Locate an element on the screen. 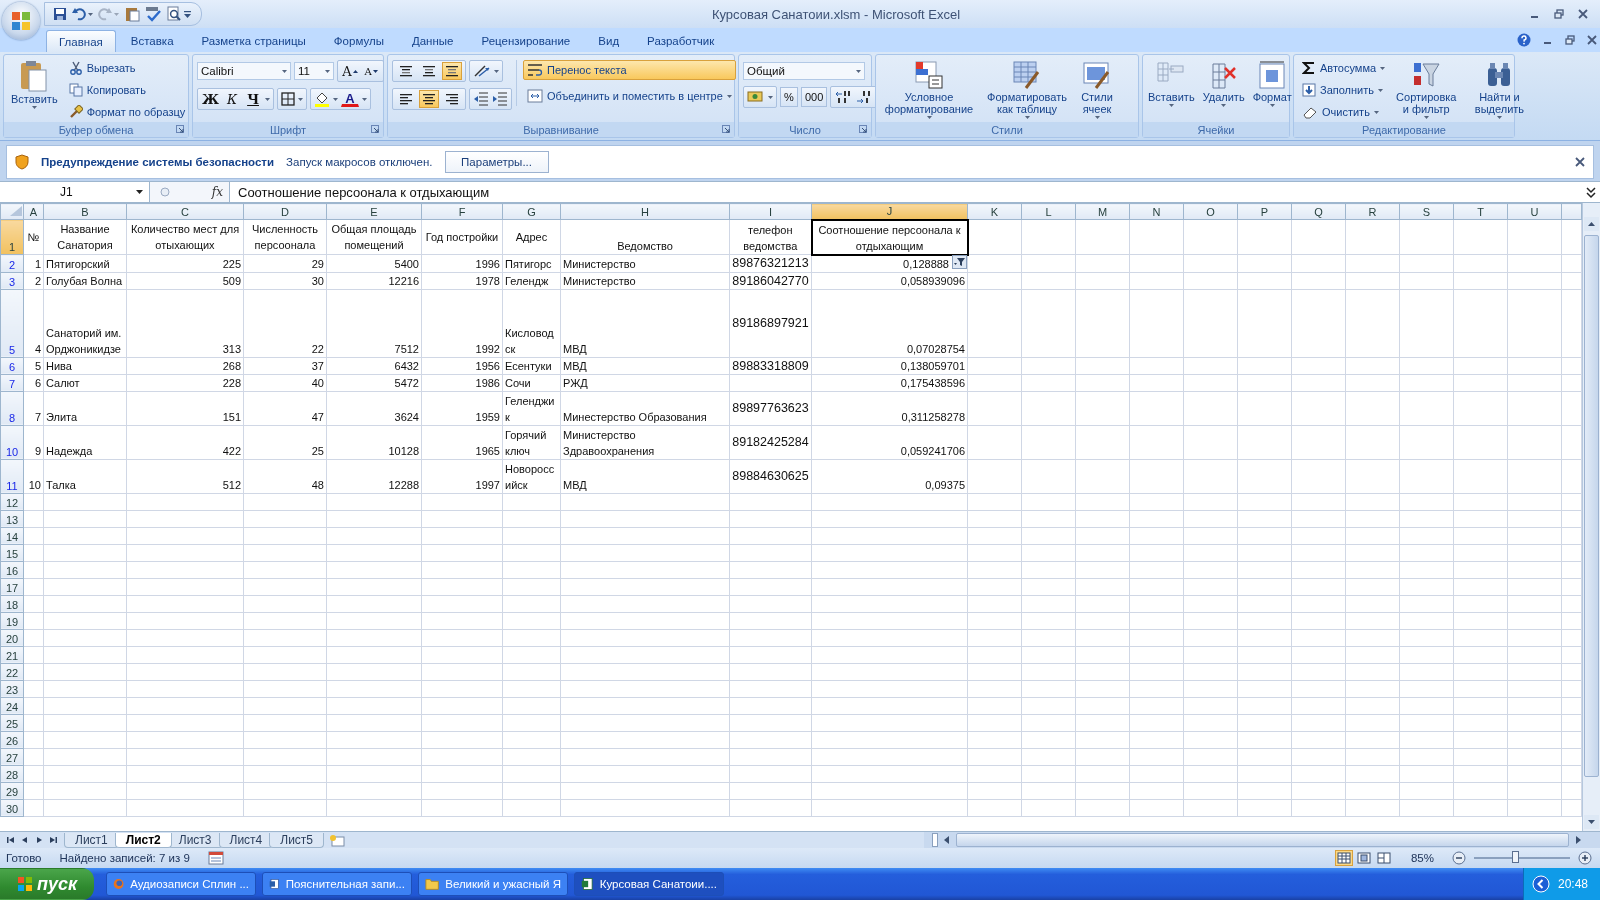 This screenshot has width=1600, height=900. column-header: U is located at coordinates (1534, 211).